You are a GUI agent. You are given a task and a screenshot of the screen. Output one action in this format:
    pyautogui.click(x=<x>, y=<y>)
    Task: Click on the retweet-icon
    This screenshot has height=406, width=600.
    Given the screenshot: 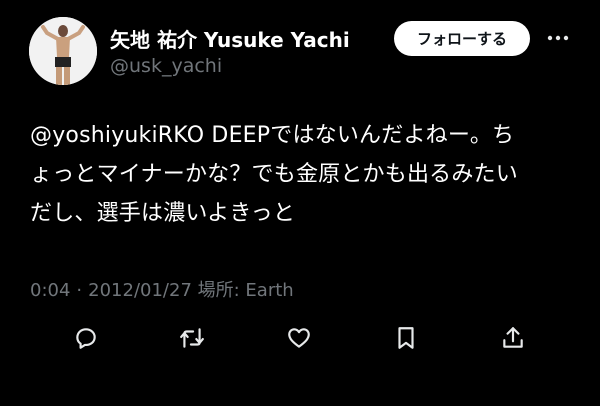 What is the action you would take?
    pyautogui.click(x=192, y=338)
    